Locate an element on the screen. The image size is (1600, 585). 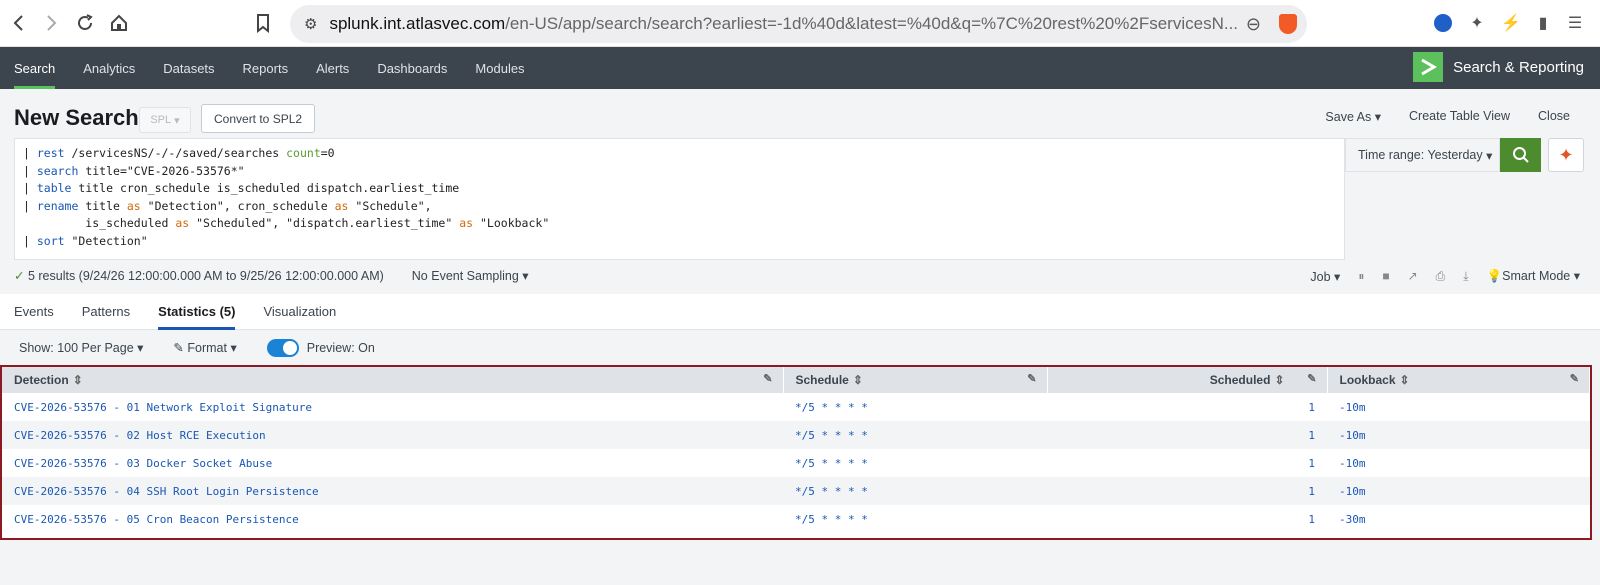
save-as-dropdown: Save As ▾ is located at coordinates (1353, 116).